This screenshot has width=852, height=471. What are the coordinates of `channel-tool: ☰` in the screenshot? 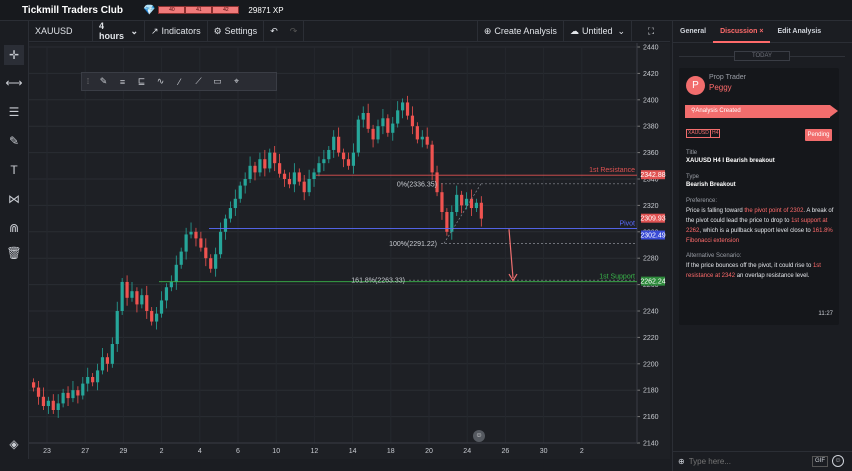 It's located at (14, 112).